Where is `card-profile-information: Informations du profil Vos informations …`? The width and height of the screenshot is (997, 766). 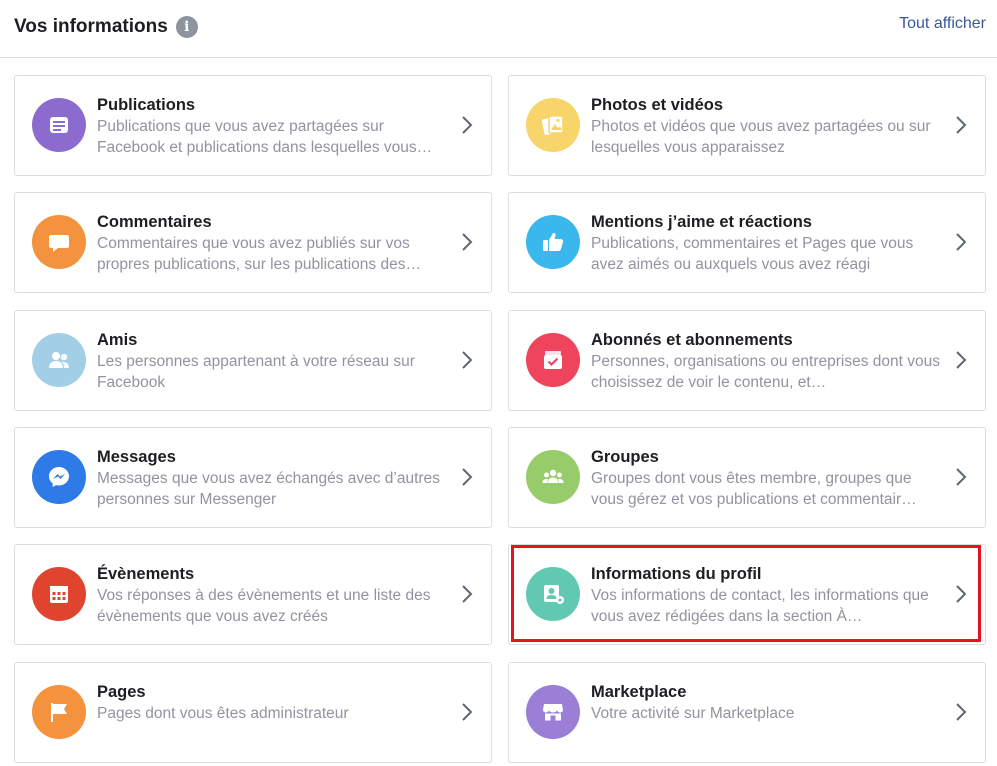
card-profile-information: Informations du profil Vos informations … is located at coordinates (747, 594).